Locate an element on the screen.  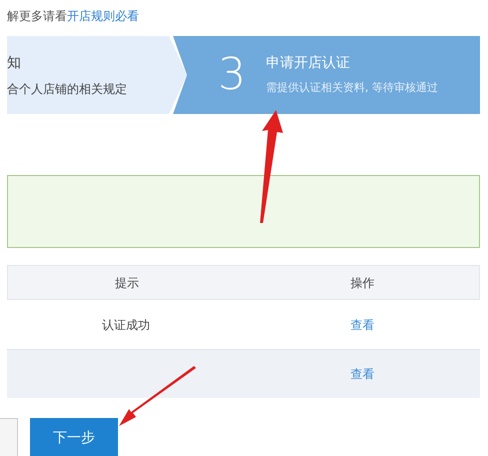
column-header: 提示 is located at coordinates (127, 283).